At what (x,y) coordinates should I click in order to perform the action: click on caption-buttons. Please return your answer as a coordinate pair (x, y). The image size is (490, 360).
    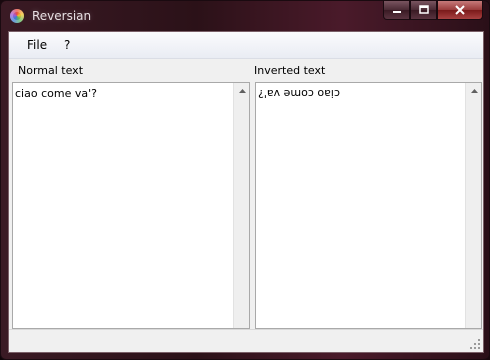
    Looking at the image, I should click on (433, 11).